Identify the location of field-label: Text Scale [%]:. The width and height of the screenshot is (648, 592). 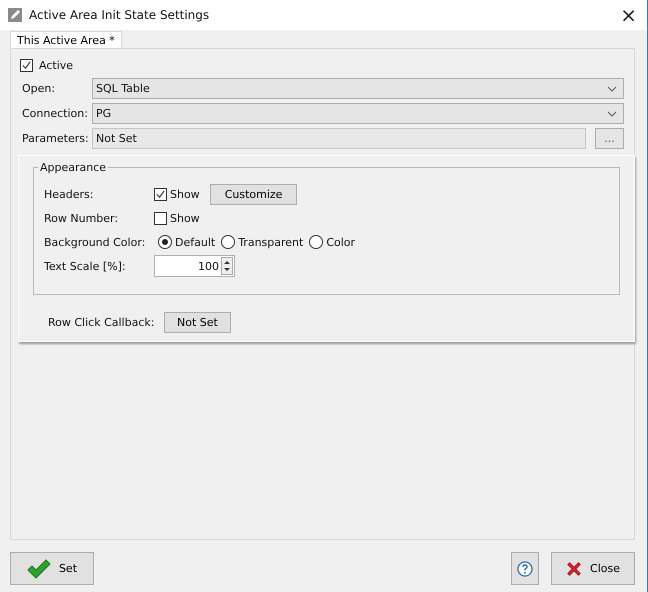
(85, 266).